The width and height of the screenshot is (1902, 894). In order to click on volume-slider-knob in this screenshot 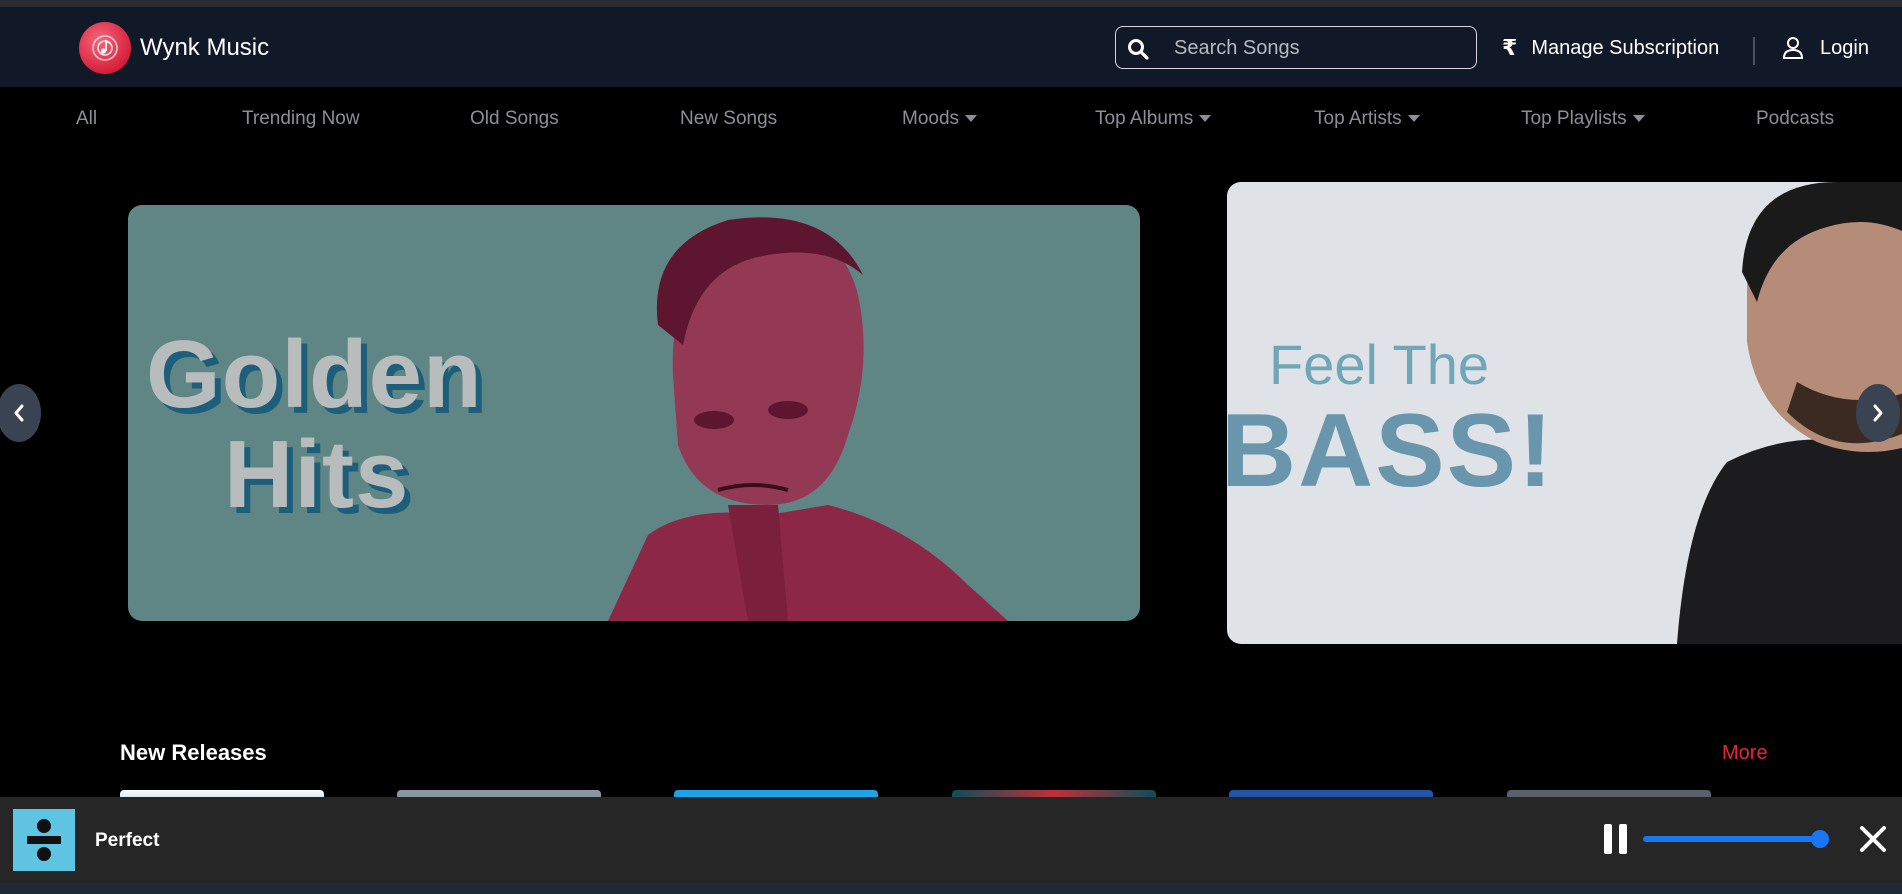, I will do `click(1820, 839)`.